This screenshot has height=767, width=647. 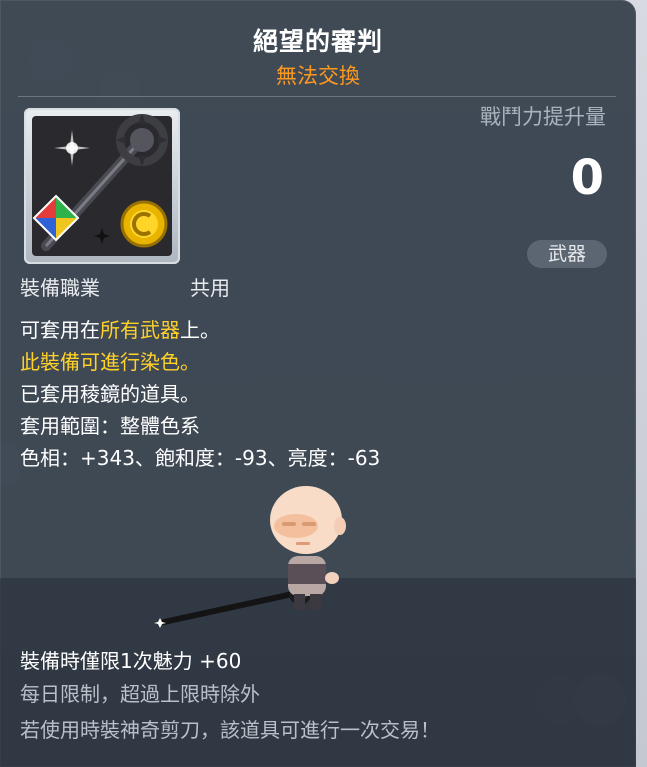 I want to click on description-line-1: 可套用在所有武器上。, so click(x=120, y=328).